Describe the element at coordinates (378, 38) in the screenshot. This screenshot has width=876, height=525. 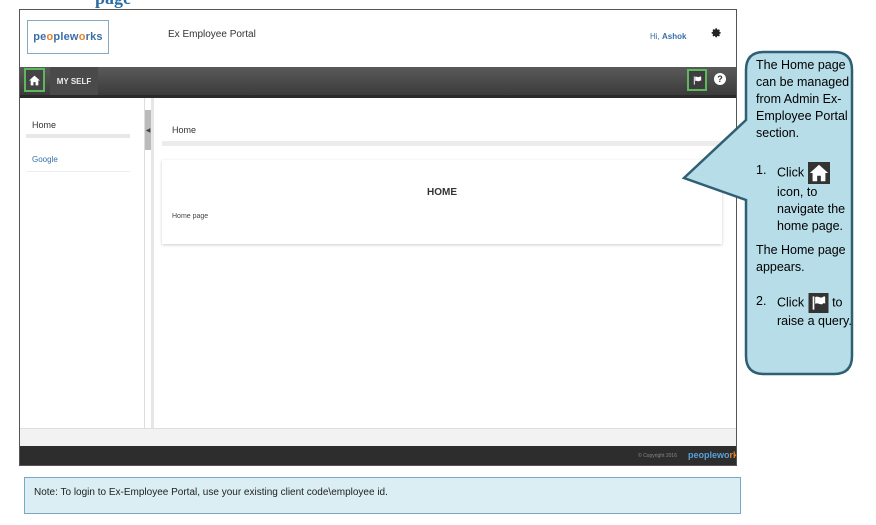
I see `app-header: pe o ple w o rks Ex Employee Portal Hi, Ashok` at that location.